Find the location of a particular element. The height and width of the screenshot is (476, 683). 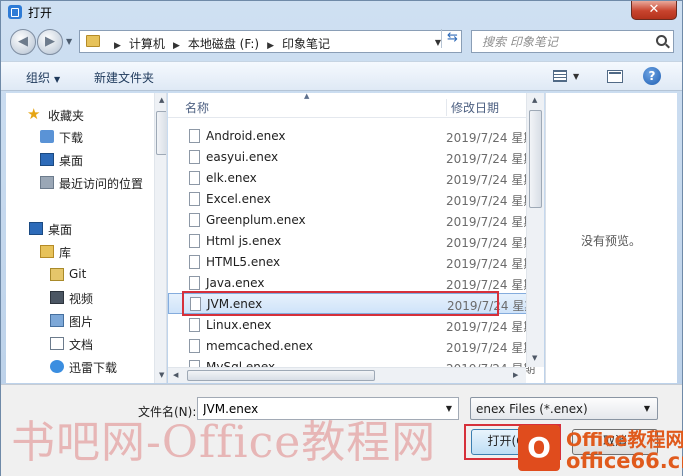

search-icon is located at coordinates (661, 40).